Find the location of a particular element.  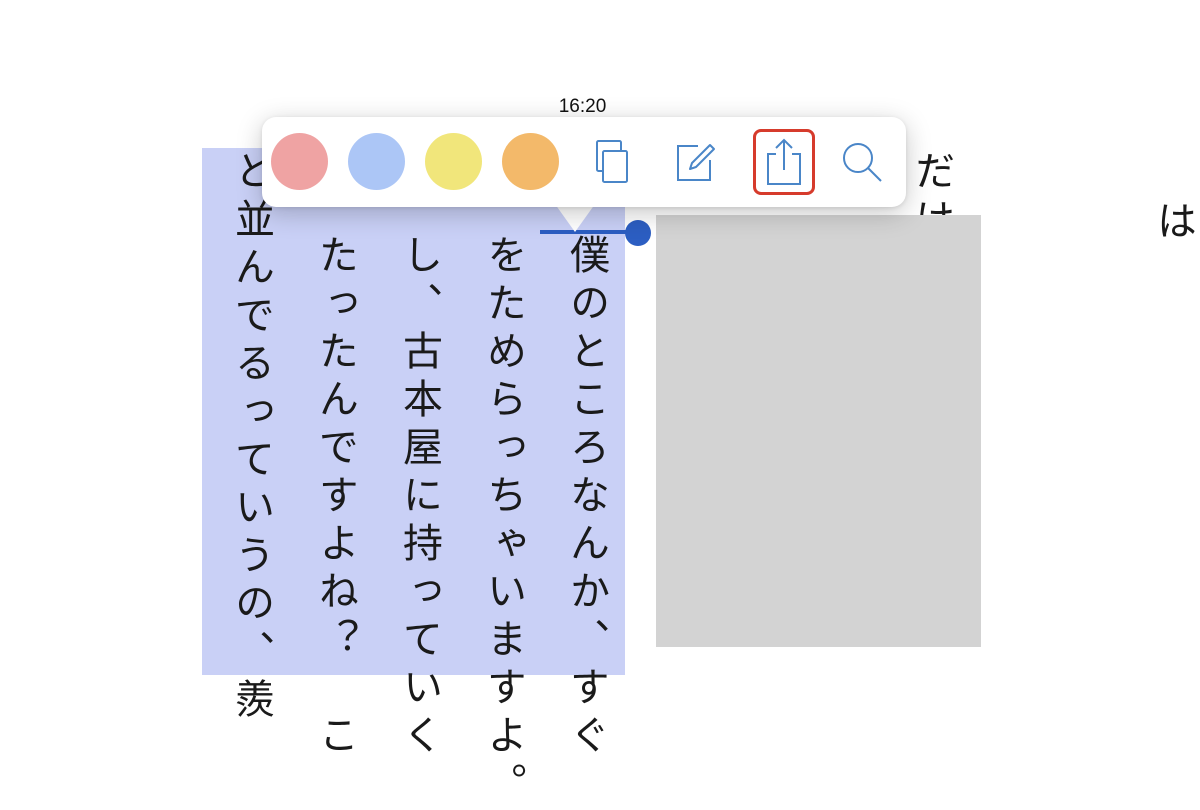

text-column-3: し、古本屋に持っていく is located at coordinates (419, 498).